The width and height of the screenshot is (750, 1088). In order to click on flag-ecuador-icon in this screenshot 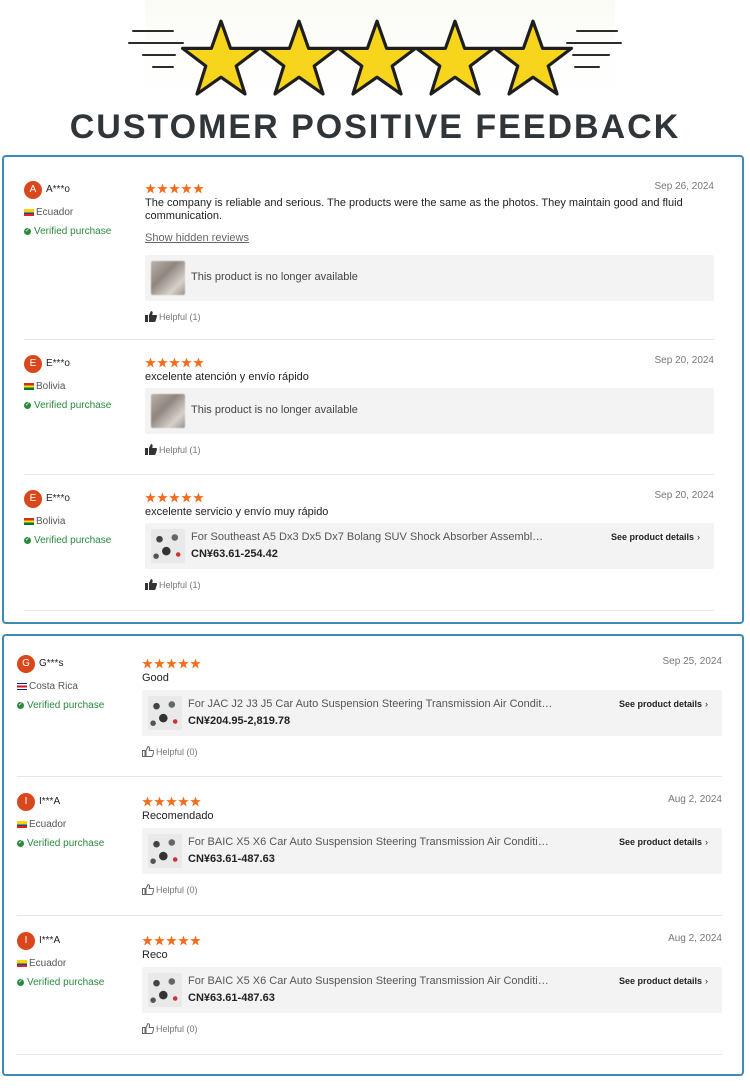, I will do `click(29, 212)`.